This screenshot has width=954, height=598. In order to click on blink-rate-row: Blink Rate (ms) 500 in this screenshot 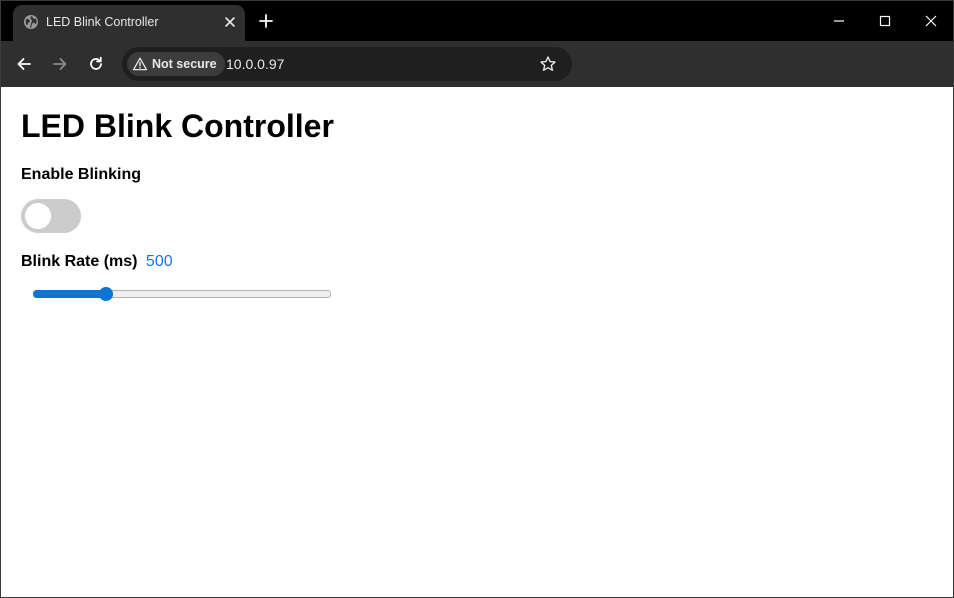, I will do `click(97, 262)`.